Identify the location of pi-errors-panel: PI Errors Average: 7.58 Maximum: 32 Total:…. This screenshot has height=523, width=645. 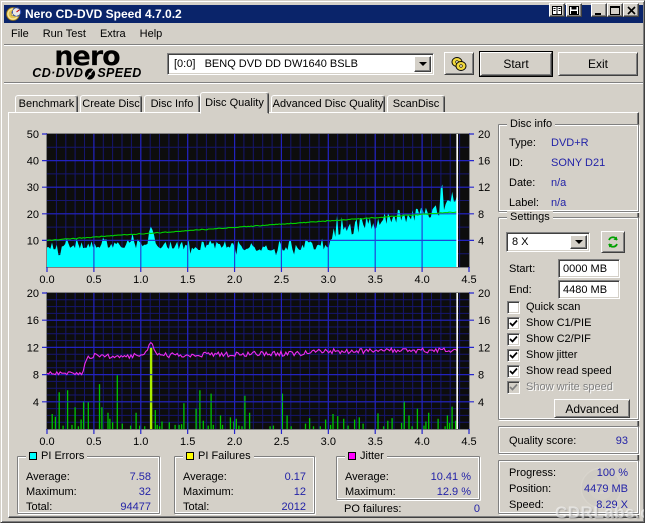
(88, 482).